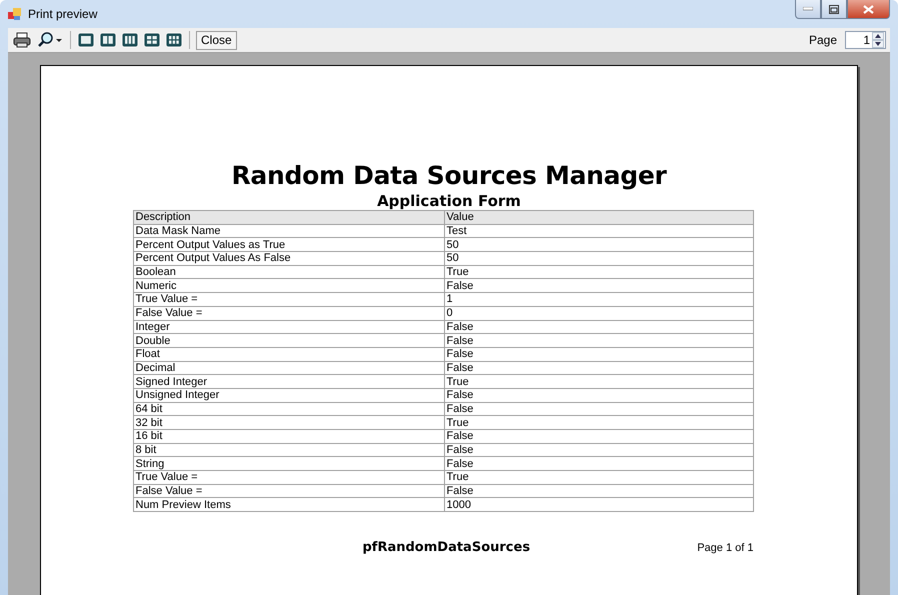  Describe the element at coordinates (598, 231) in the screenshot. I see `table-cell: Test` at that location.